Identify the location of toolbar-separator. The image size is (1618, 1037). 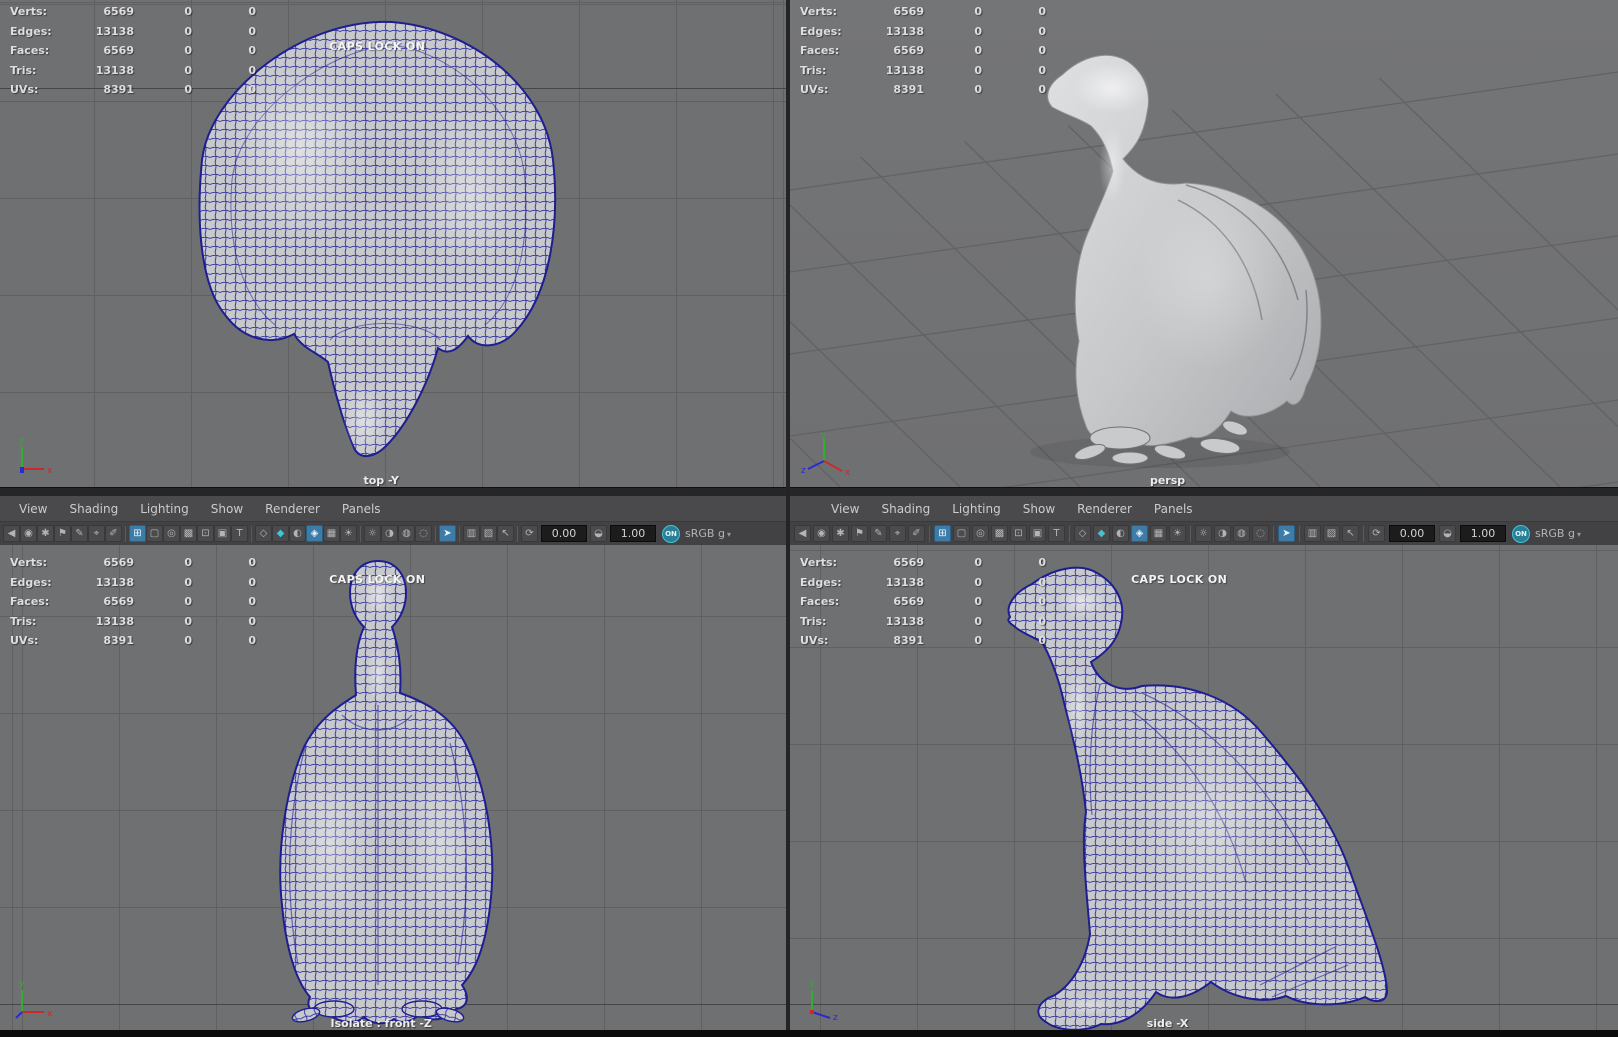
(1273, 533).